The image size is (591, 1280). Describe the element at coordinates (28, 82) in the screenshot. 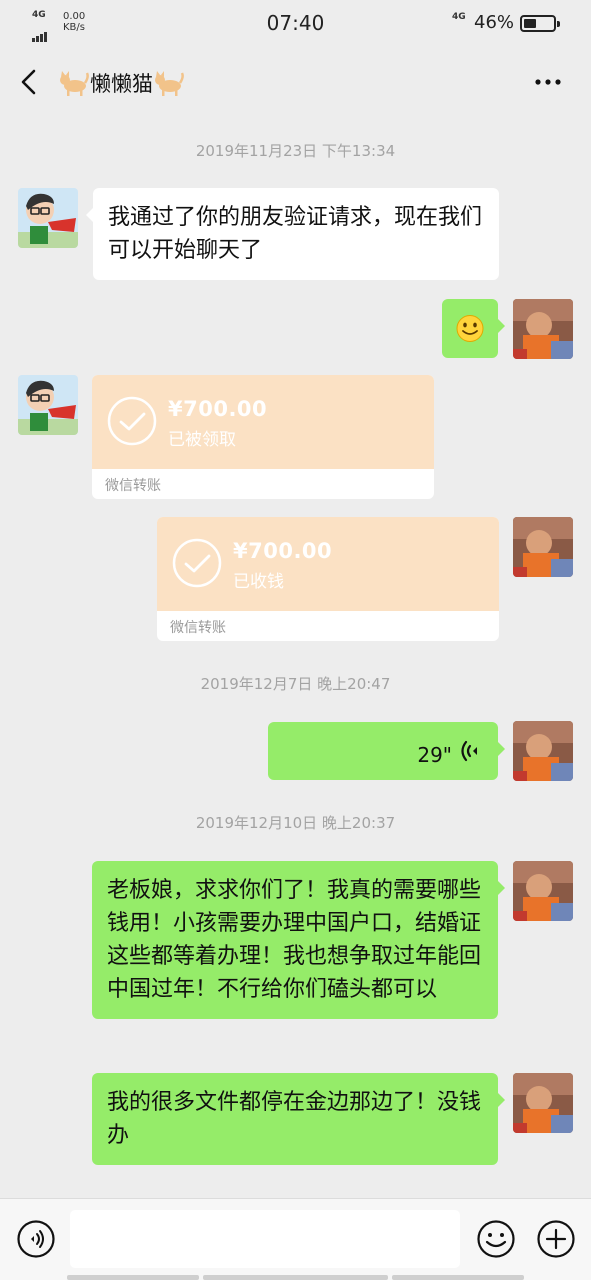

I see `chevron-left-icon` at that location.